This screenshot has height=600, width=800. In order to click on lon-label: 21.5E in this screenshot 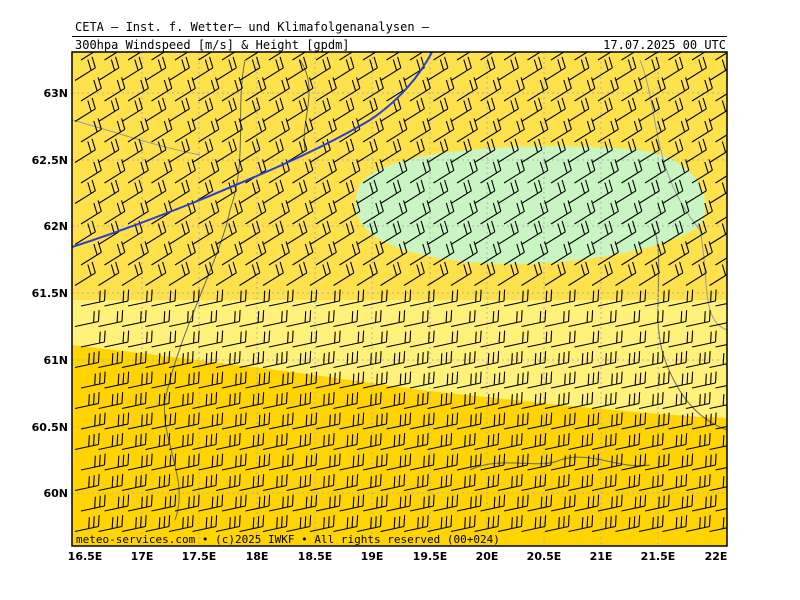, I will do `click(658, 556)`.